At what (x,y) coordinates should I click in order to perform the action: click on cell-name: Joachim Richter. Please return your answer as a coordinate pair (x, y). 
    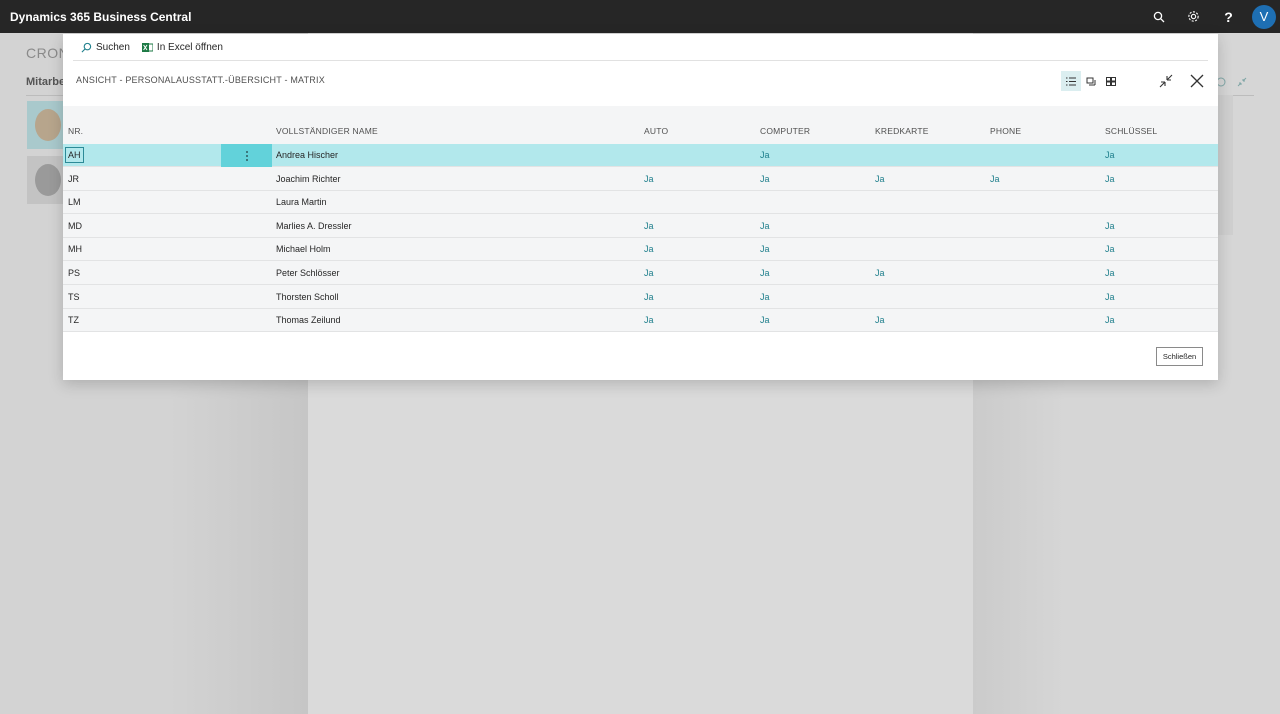
    Looking at the image, I should click on (308, 179).